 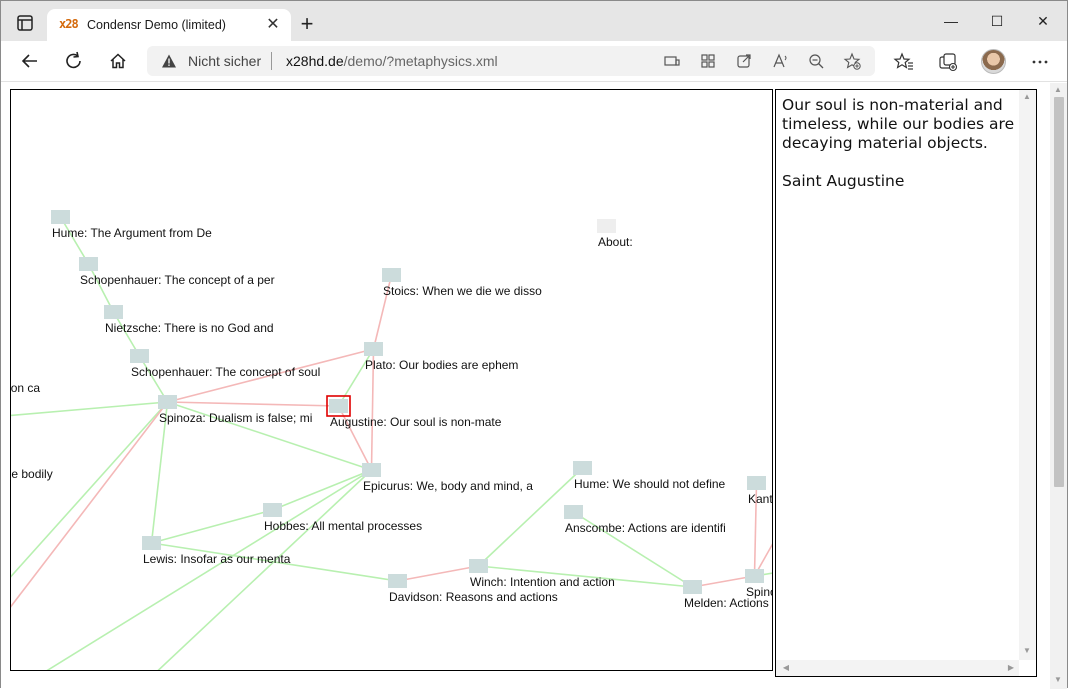 What do you see at coordinates (216, 551) in the screenshot?
I see `graph-node-lewis: Lewis: Insofar as our menta` at bounding box center [216, 551].